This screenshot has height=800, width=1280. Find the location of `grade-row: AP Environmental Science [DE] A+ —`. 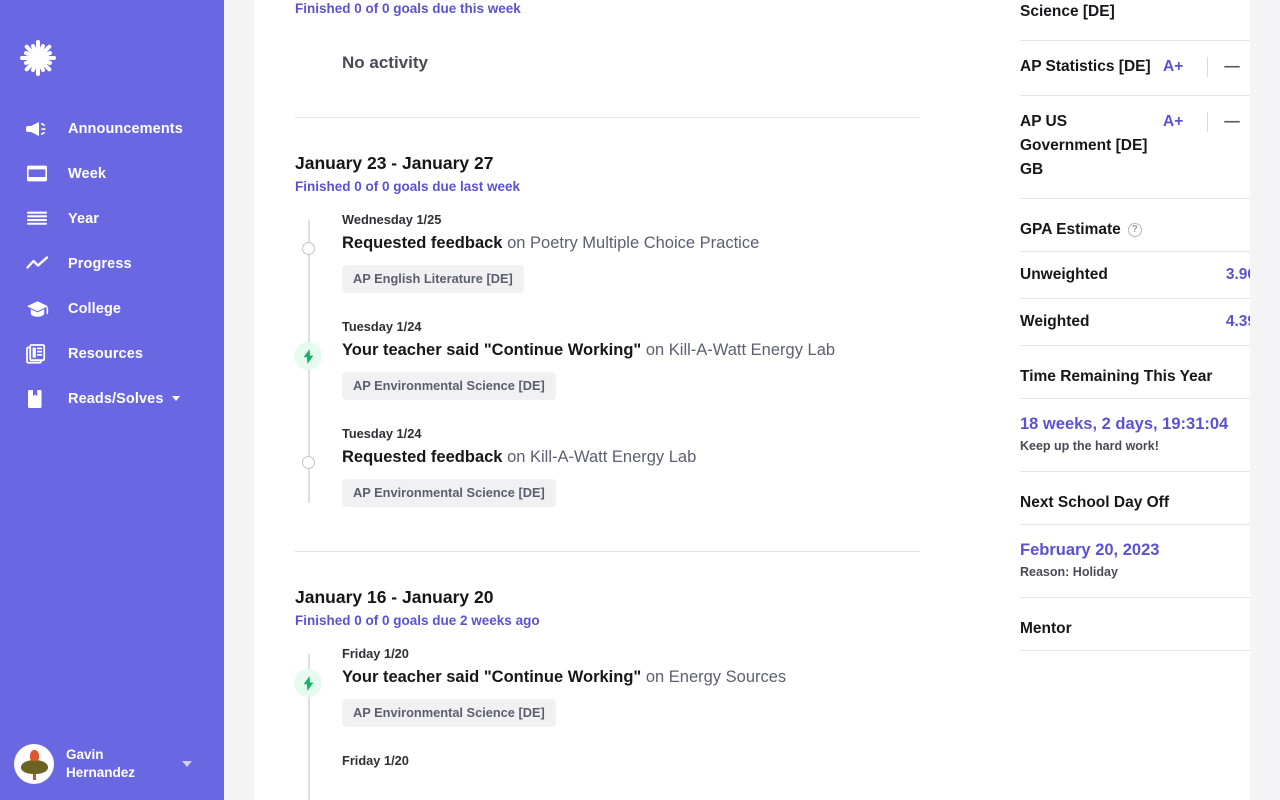

grade-row: AP Environmental Science [DE] A+ — is located at coordinates (1138, 20).